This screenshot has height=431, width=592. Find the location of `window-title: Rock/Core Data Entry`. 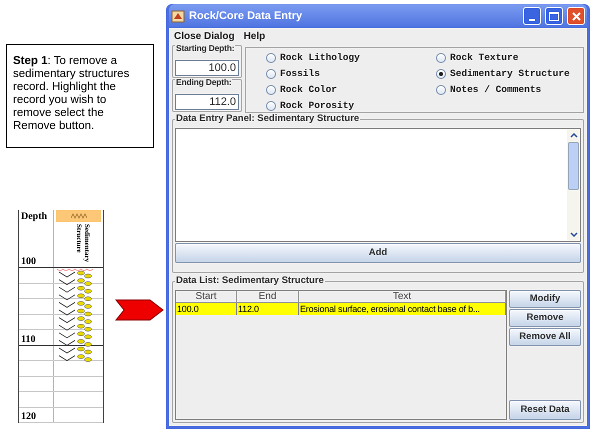

window-title: Rock/Core Data Entry is located at coordinates (246, 16).